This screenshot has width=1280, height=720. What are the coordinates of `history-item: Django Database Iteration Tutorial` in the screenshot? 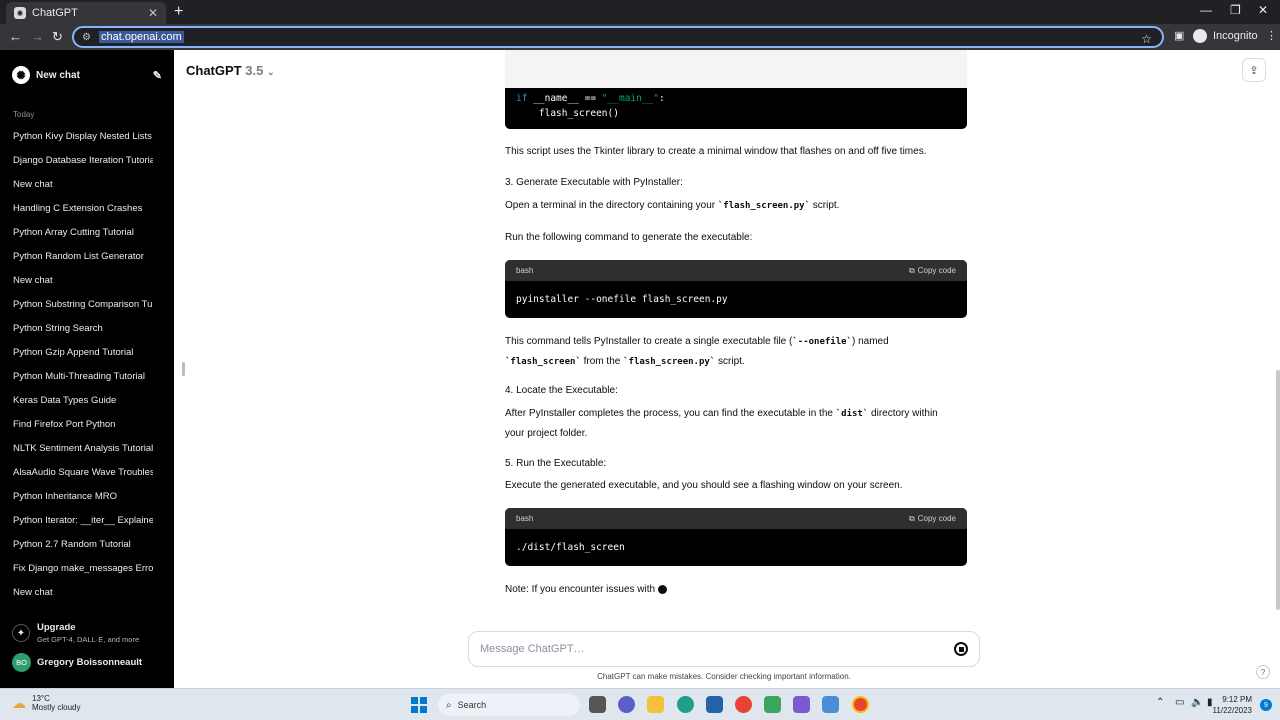 It's located at (83, 160).